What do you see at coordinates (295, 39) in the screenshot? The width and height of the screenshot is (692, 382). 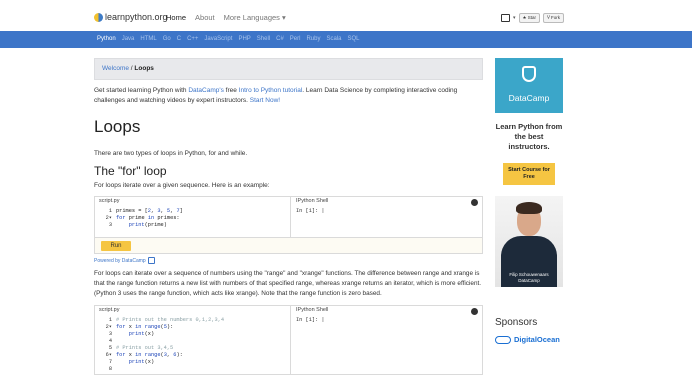 I see `language-link-perl: Perl` at bounding box center [295, 39].